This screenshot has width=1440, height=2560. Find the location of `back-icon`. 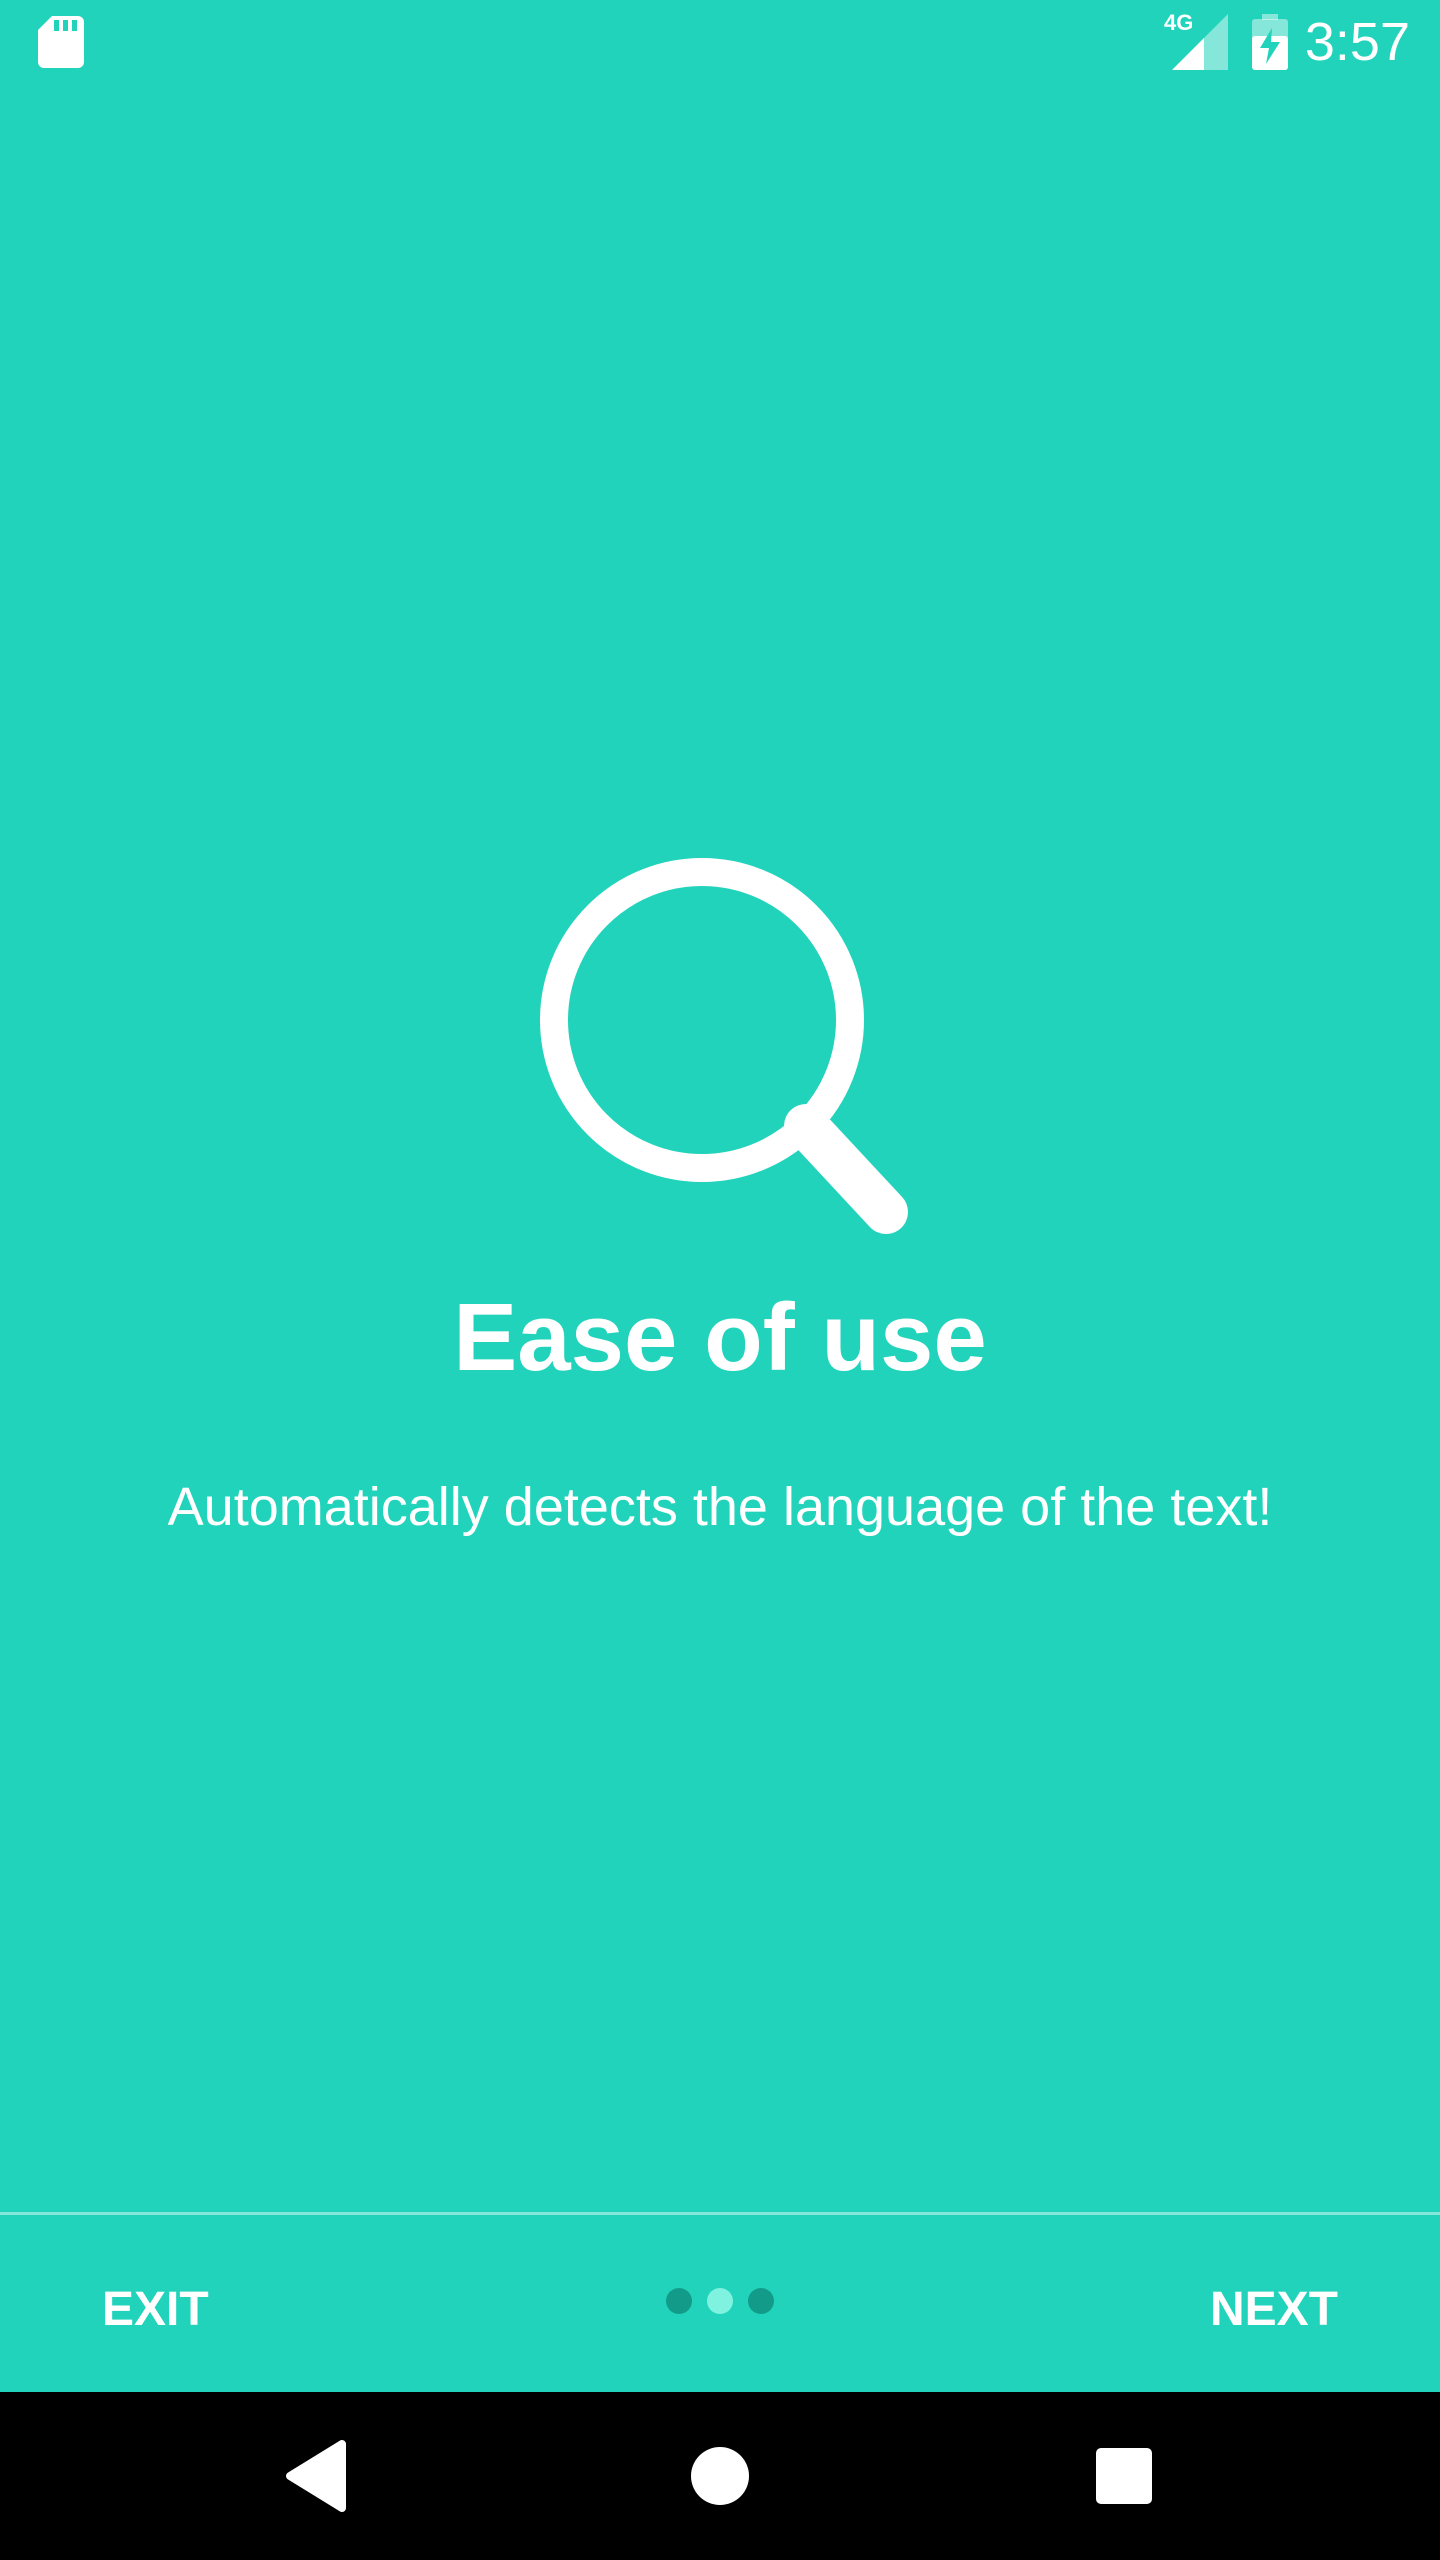

back-icon is located at coordinates (316, 2476).